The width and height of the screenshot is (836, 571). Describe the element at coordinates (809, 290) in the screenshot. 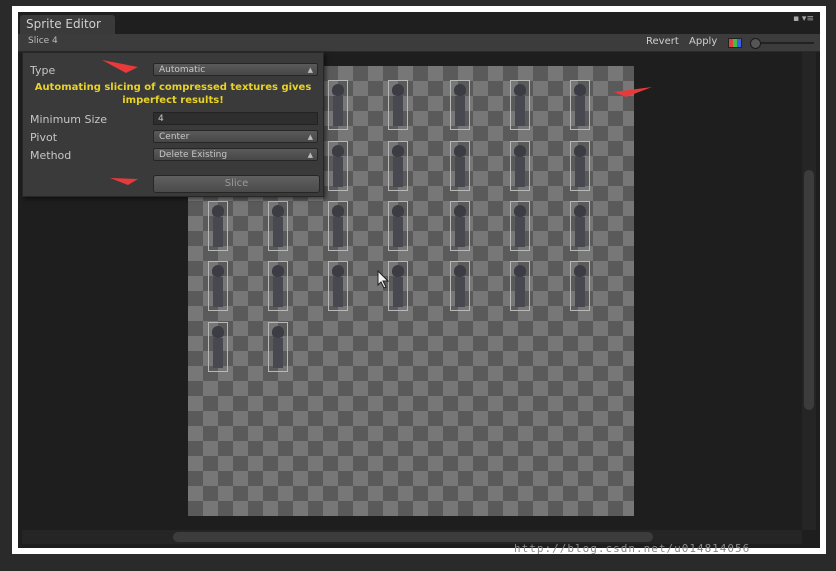

I see `vertical-scroll-thumb` at that location.